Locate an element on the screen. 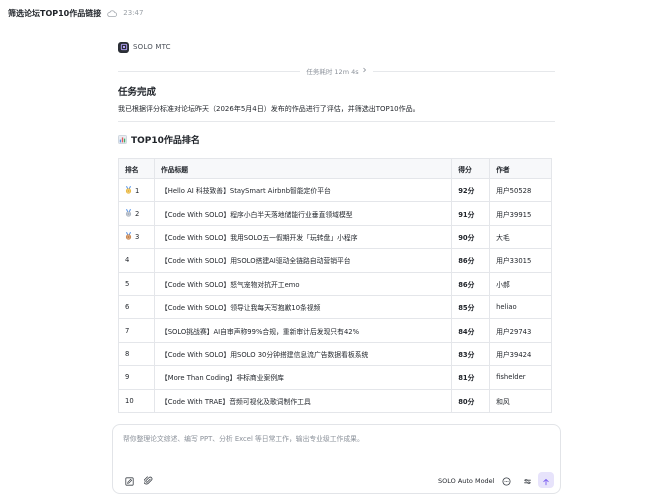 This screenshot has width=663, height=500. agent-header: SOLO MTC is located at coordinates (336, 47).